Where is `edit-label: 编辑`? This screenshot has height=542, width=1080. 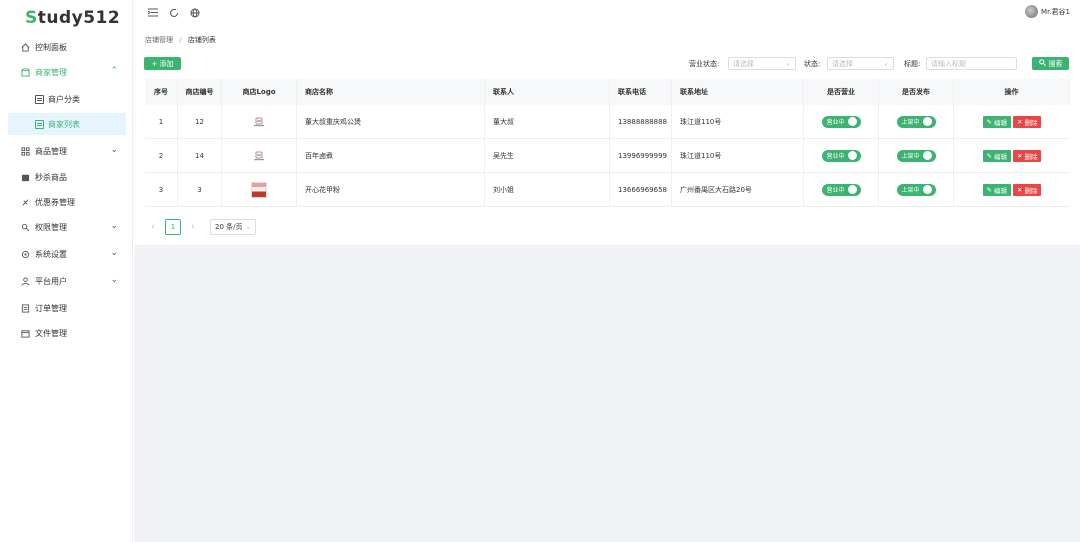 edit-label: 编辑 is located at coordinates (1000, 156).